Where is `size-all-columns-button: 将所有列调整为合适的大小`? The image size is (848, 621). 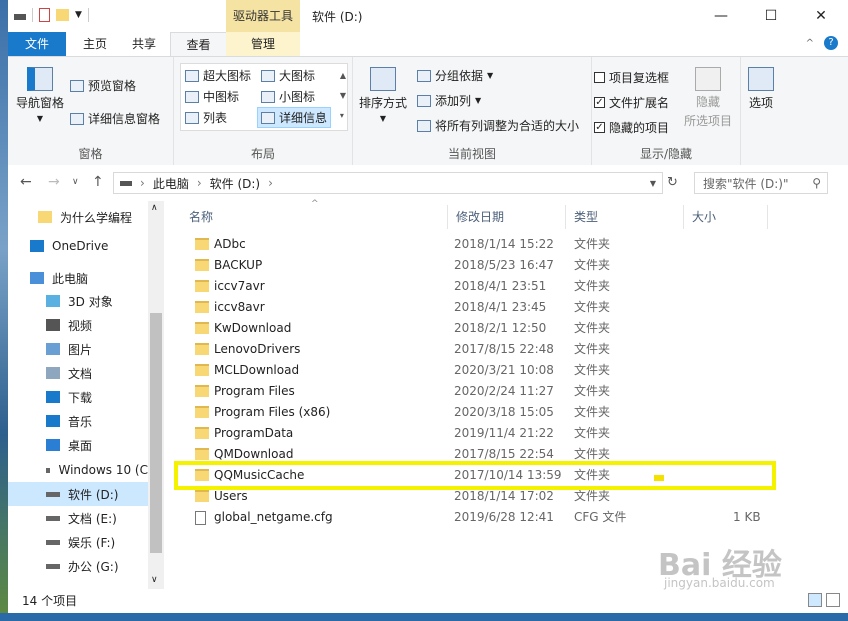 size-all-columns-button: 将所有列调整为合适的大小 is located at coordinates (498, 125).